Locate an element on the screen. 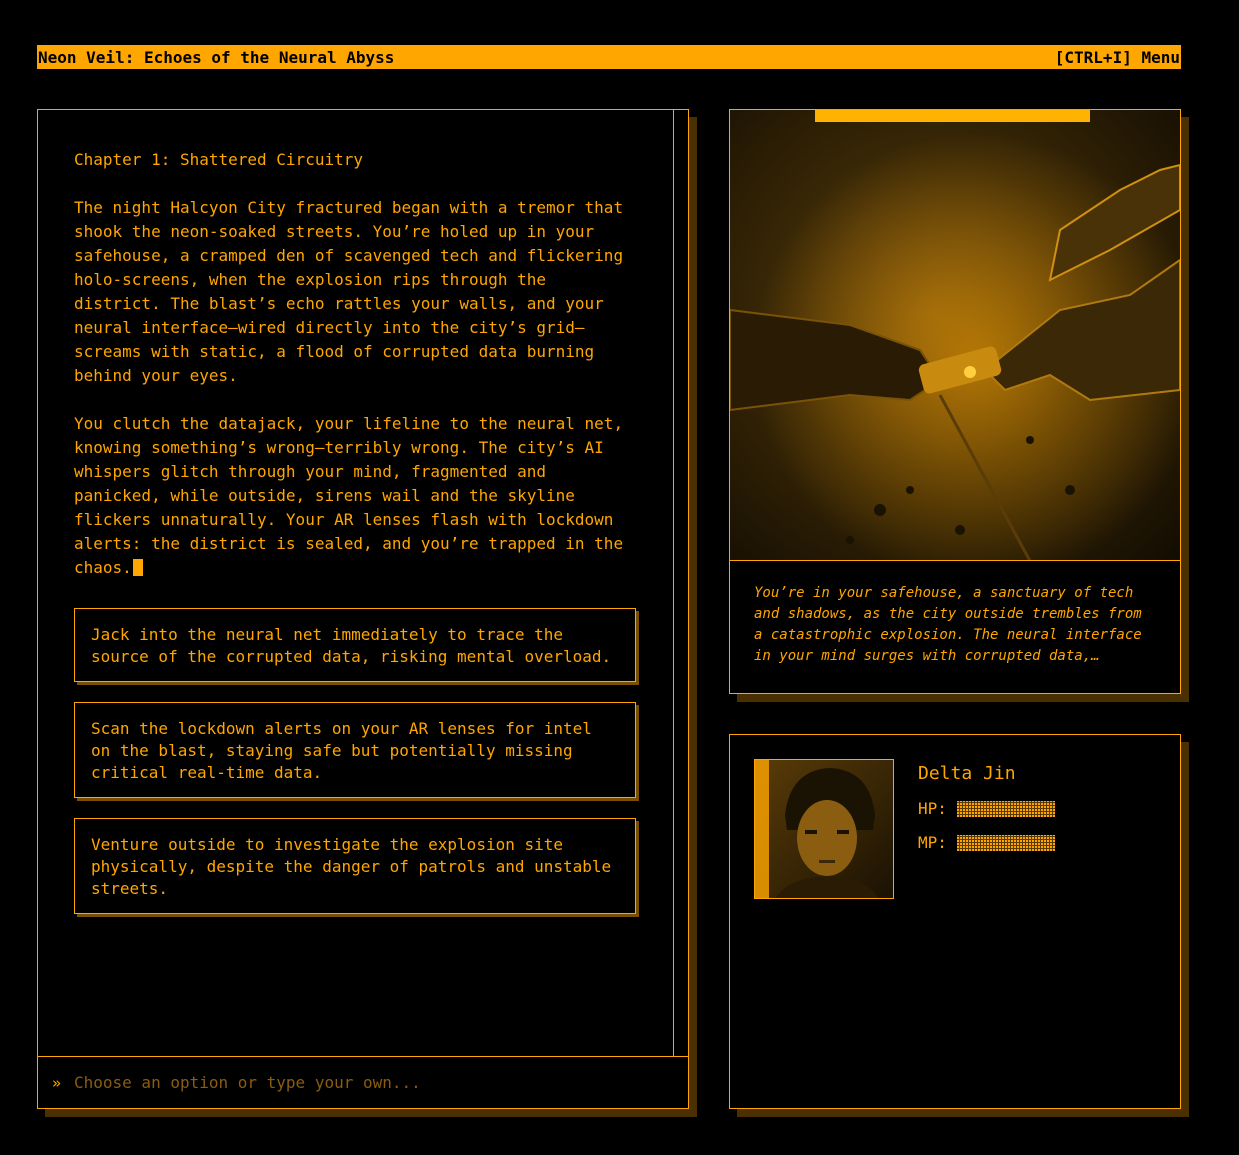  command-input is located at coordinates (354, 1082).